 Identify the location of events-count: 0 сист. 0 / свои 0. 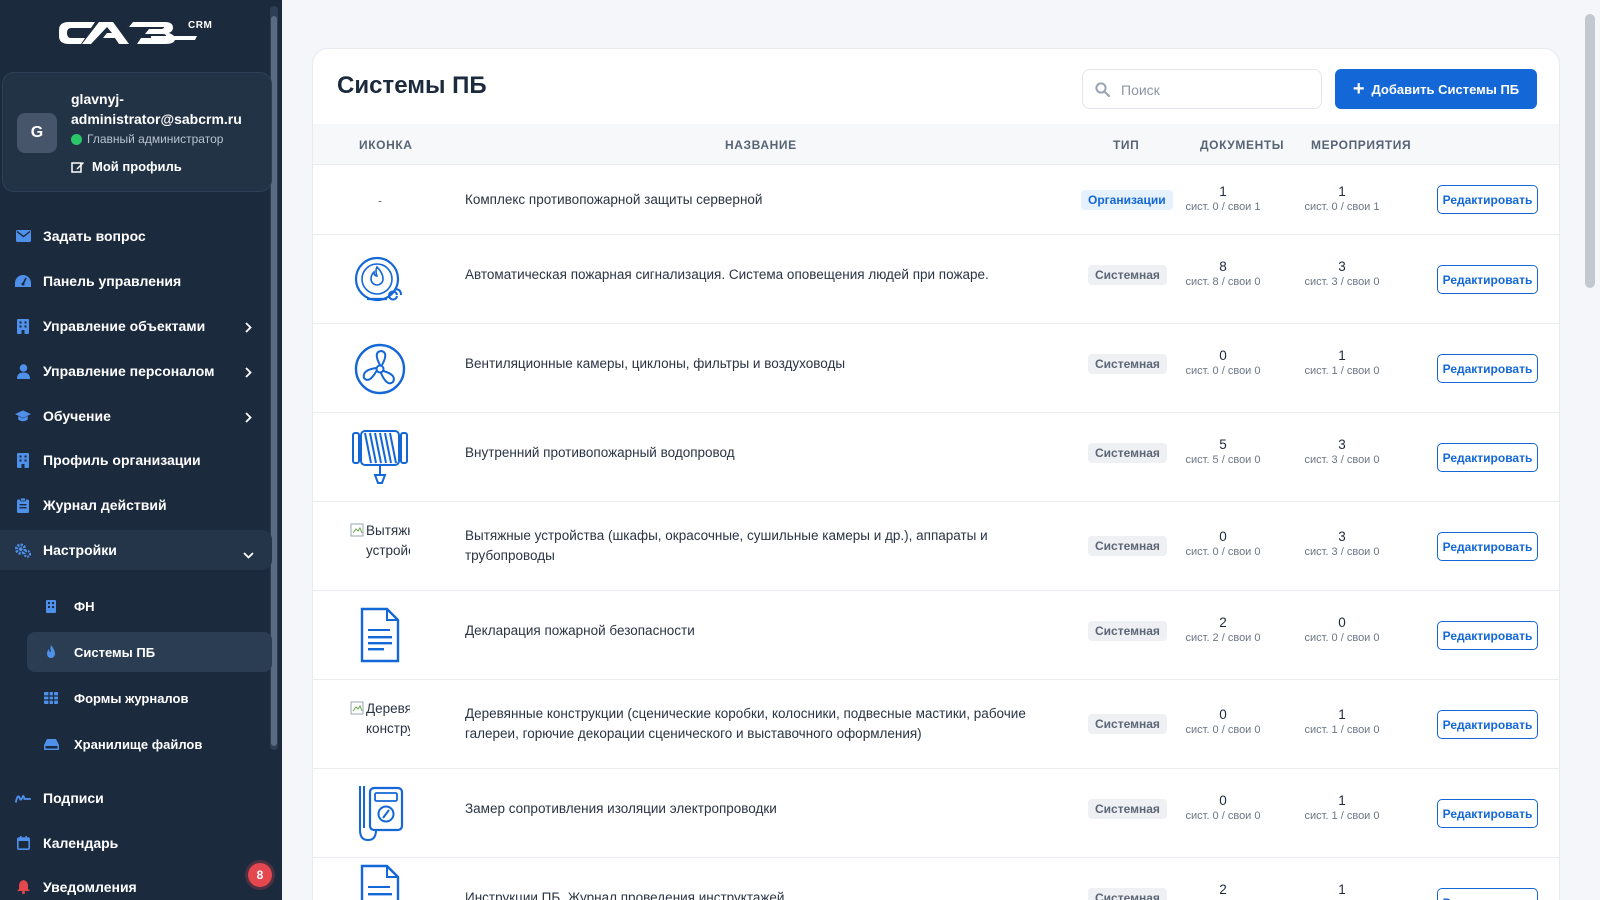
(1342, 629).